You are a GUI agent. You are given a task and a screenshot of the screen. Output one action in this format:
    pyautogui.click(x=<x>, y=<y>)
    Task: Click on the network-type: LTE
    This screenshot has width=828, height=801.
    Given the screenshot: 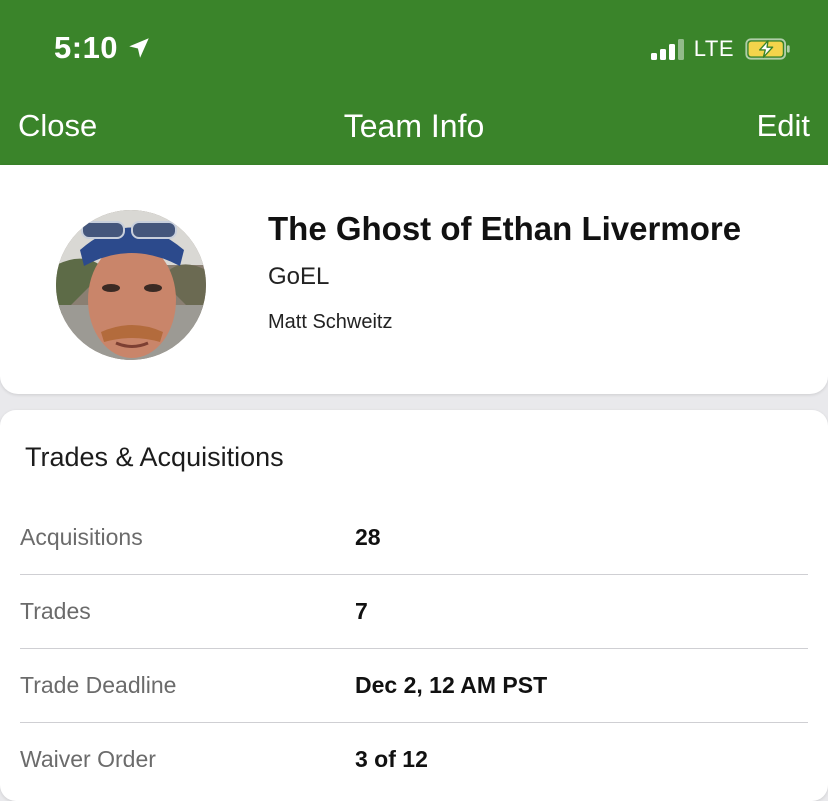 What is the action you would take?
    pyautogui.click(x=713, y=48)
    